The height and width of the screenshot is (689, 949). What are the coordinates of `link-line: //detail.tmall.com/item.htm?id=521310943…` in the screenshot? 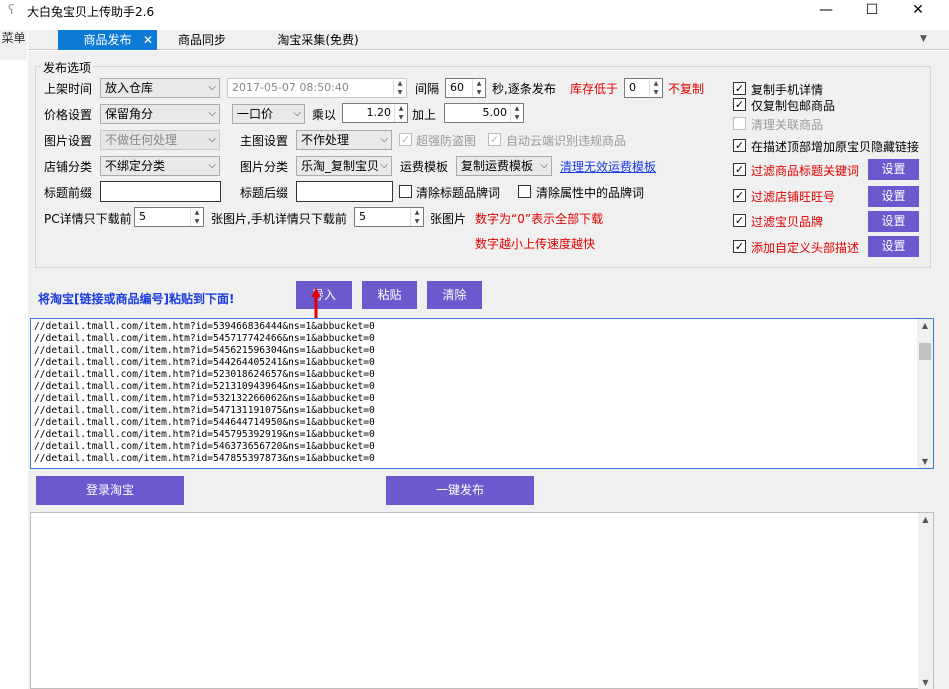 It's located at (204, 386).